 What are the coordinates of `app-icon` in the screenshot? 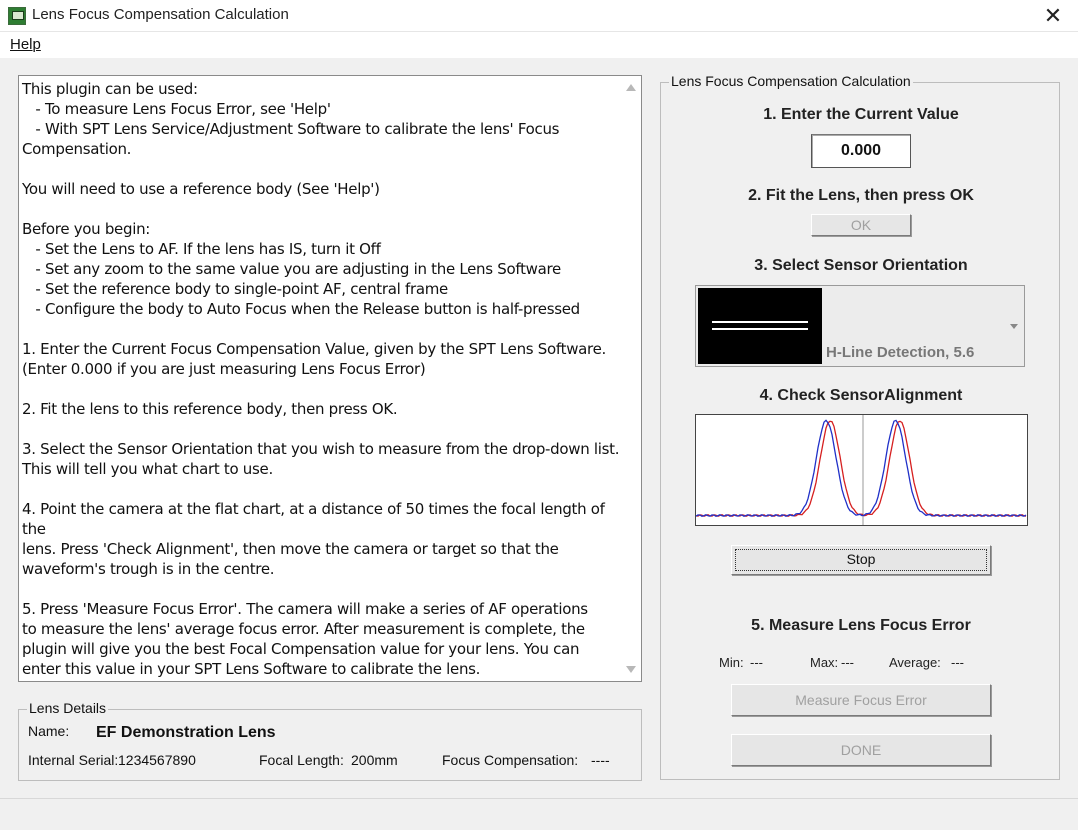 It's located at (17, 16).